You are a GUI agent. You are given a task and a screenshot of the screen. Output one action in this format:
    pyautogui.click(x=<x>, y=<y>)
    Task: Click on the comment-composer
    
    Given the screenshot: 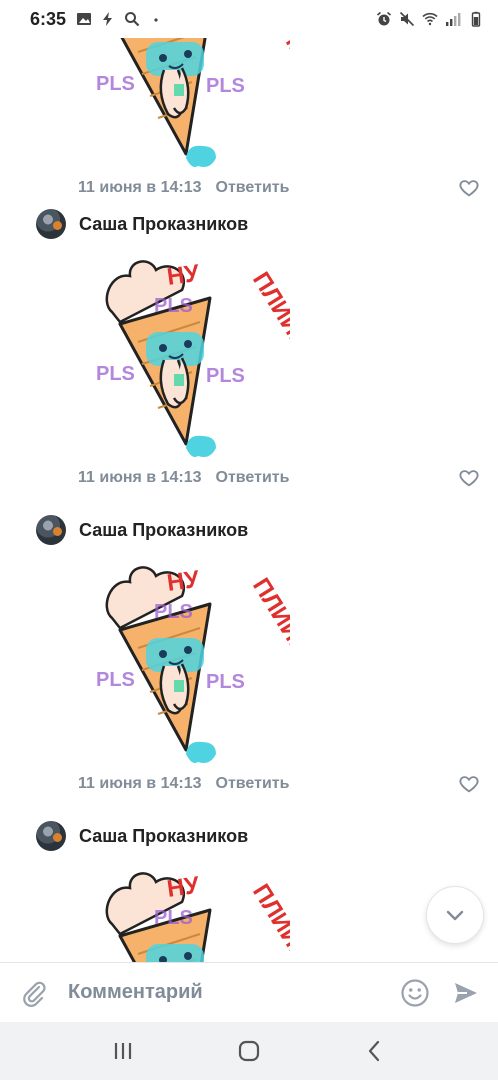 What is the action you would take?
    pyautogui.click(x=249, y=992)
    